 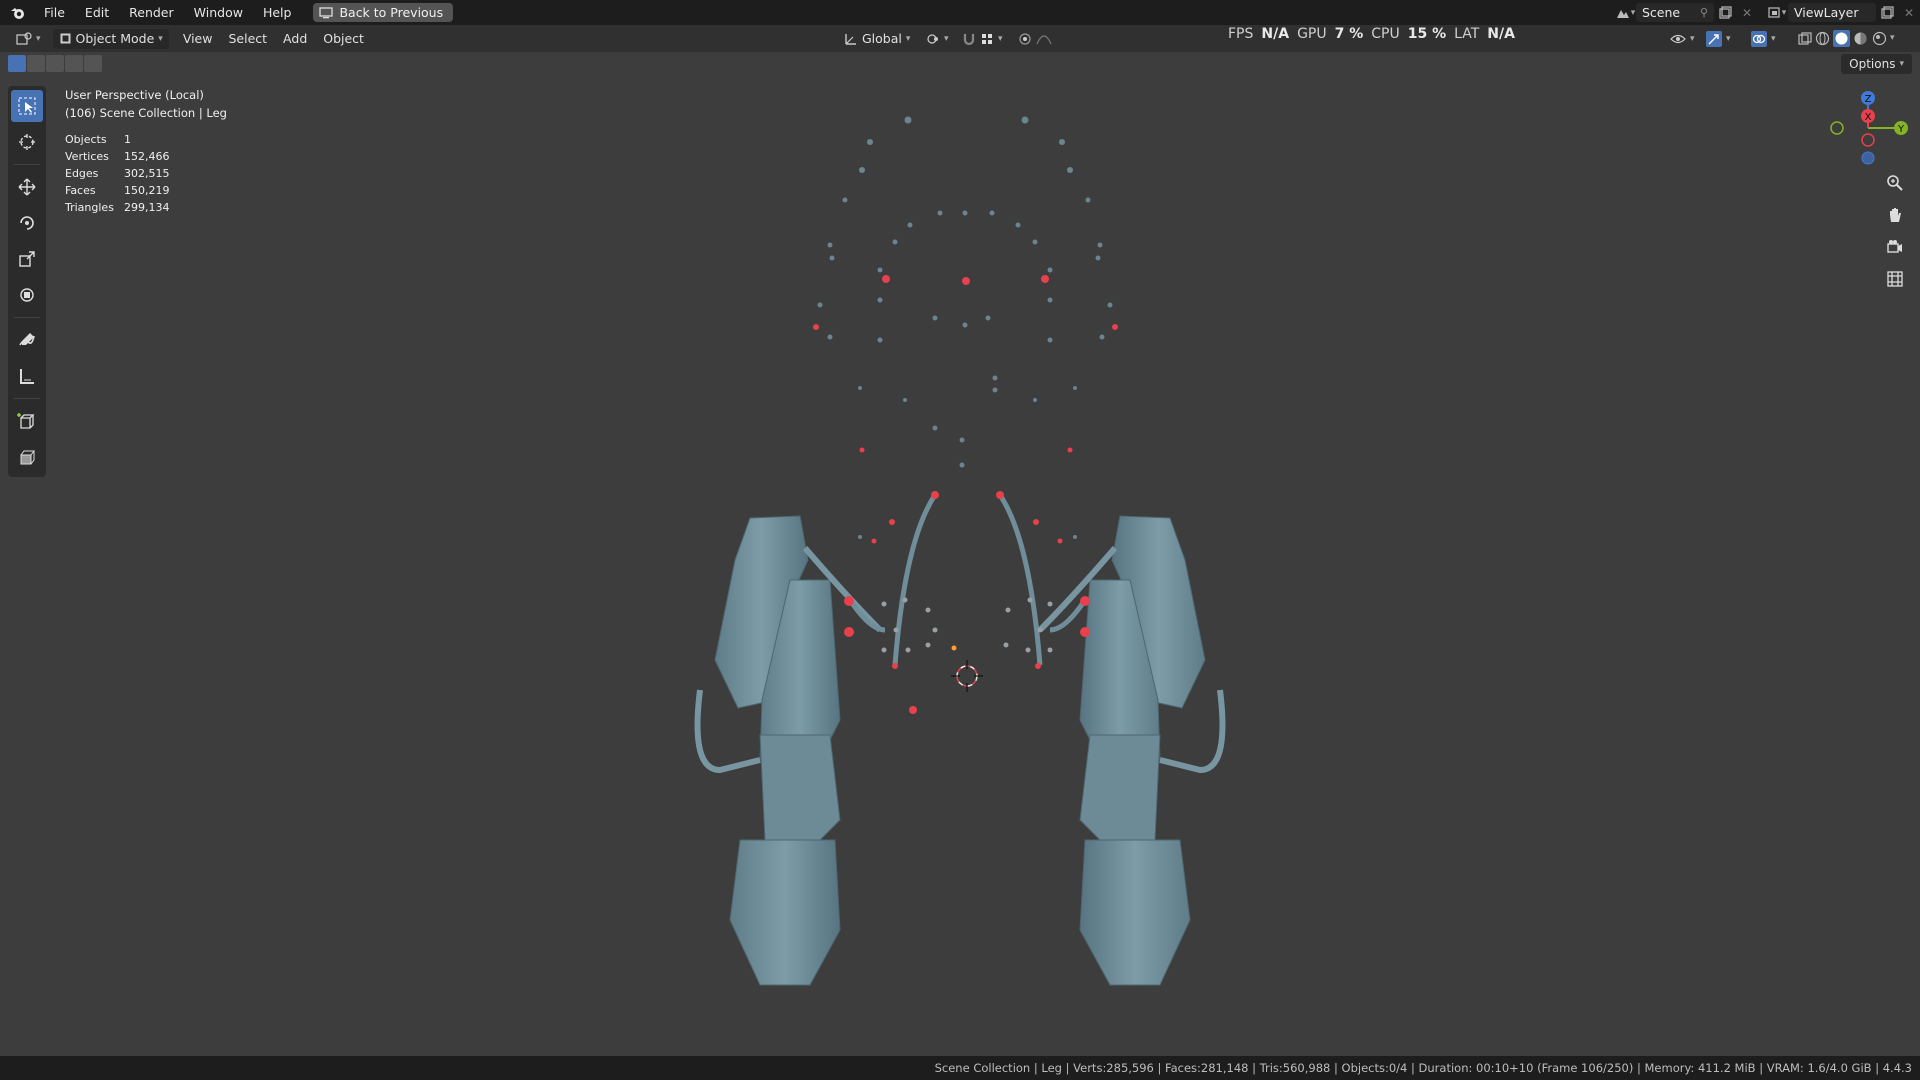 What do you see at coordinates (74, 63) in the screenshot?
I see `select-invert-mode-icon` at bounding box center [74, 63].